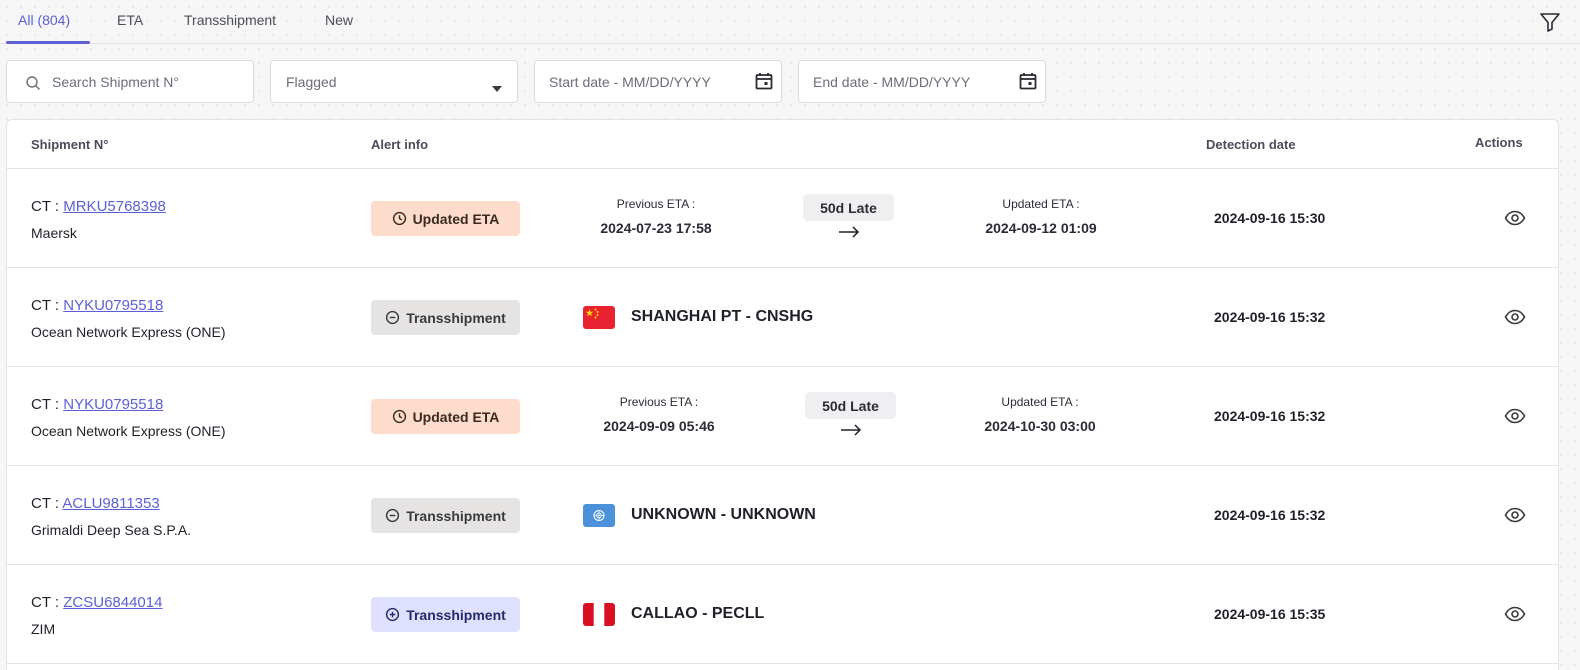  What do you see at coordinates (33, 85) in the screenshot?
I see `search-icon` at bounding box center [33, 85].